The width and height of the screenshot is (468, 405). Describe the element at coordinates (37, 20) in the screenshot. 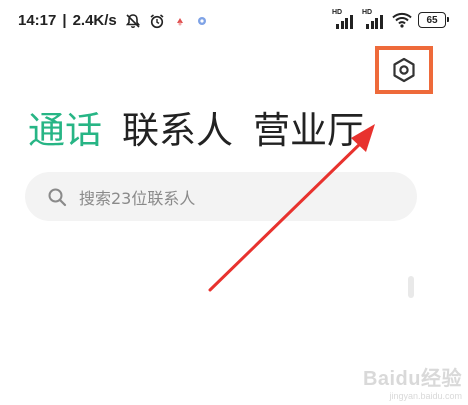

I see `status-time: 14:17` at that location.